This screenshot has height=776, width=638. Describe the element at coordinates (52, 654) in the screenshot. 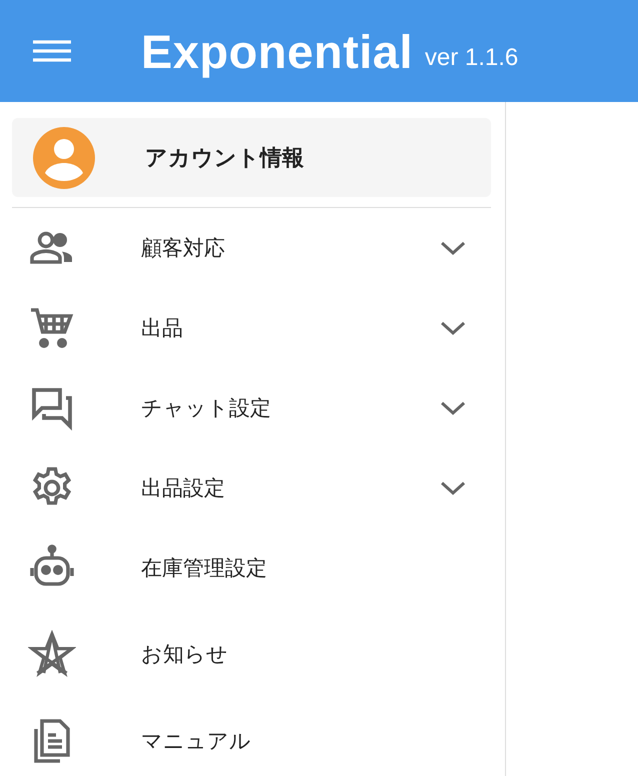

I see `star-icon` at that location.